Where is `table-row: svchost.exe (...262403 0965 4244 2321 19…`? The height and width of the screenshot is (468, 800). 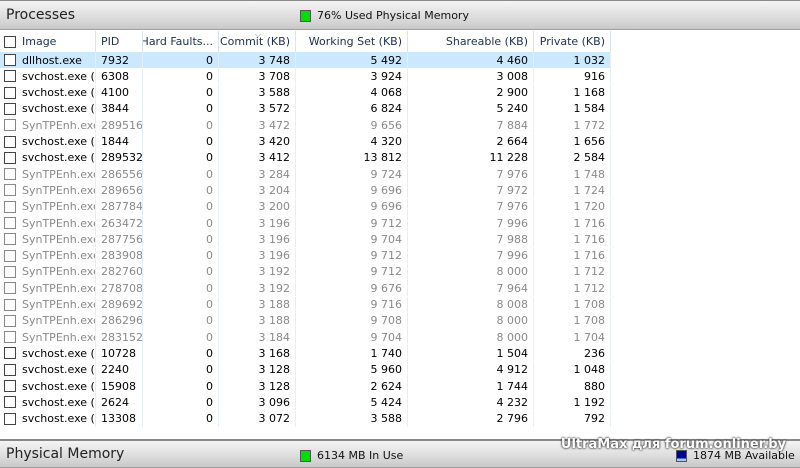
table-row: svchost.exe (...262403 0965 4244 2321 19… is located at coordinates (305, 402).